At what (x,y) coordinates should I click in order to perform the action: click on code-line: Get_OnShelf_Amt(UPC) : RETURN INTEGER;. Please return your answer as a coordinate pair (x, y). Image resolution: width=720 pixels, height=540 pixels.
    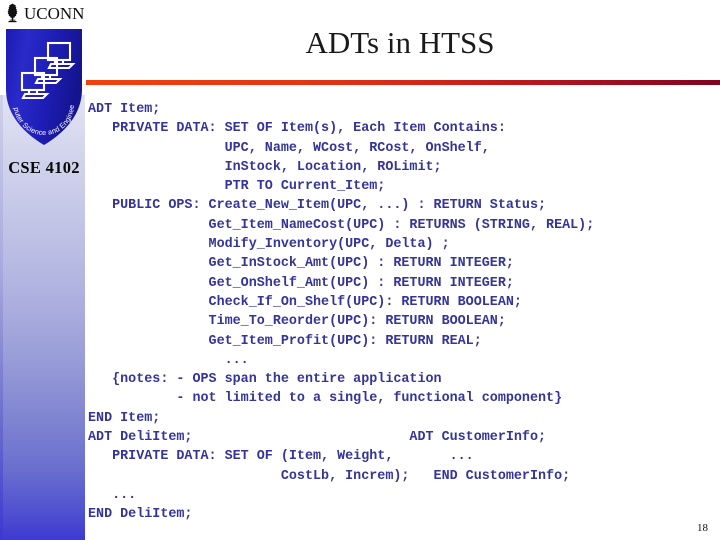
    Looking at the image, I should click on (301, 283).